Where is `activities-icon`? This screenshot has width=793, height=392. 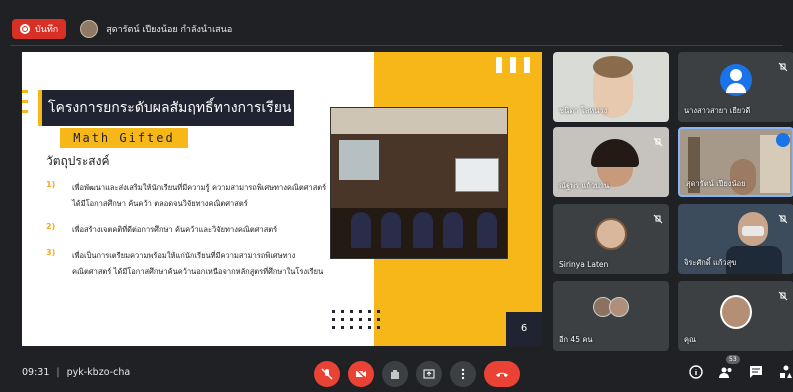 activities-icon is located at coordinates (786, 371).